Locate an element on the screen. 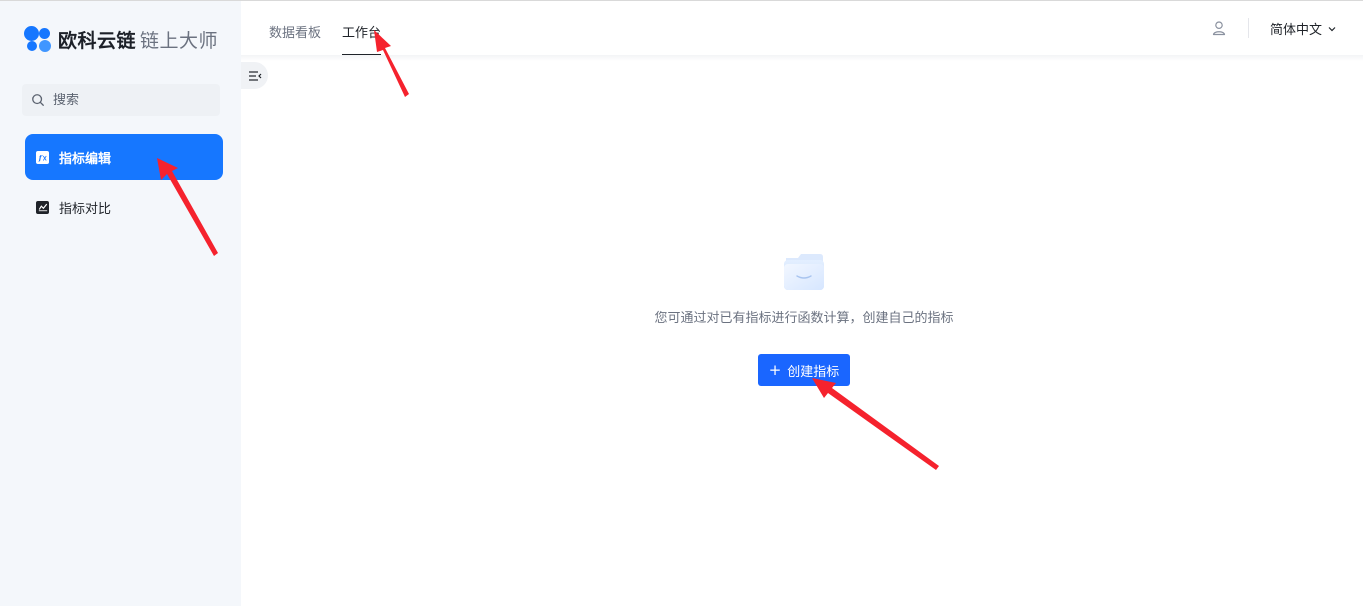  menu-collapse-icon is located at coordinates (254, 75).